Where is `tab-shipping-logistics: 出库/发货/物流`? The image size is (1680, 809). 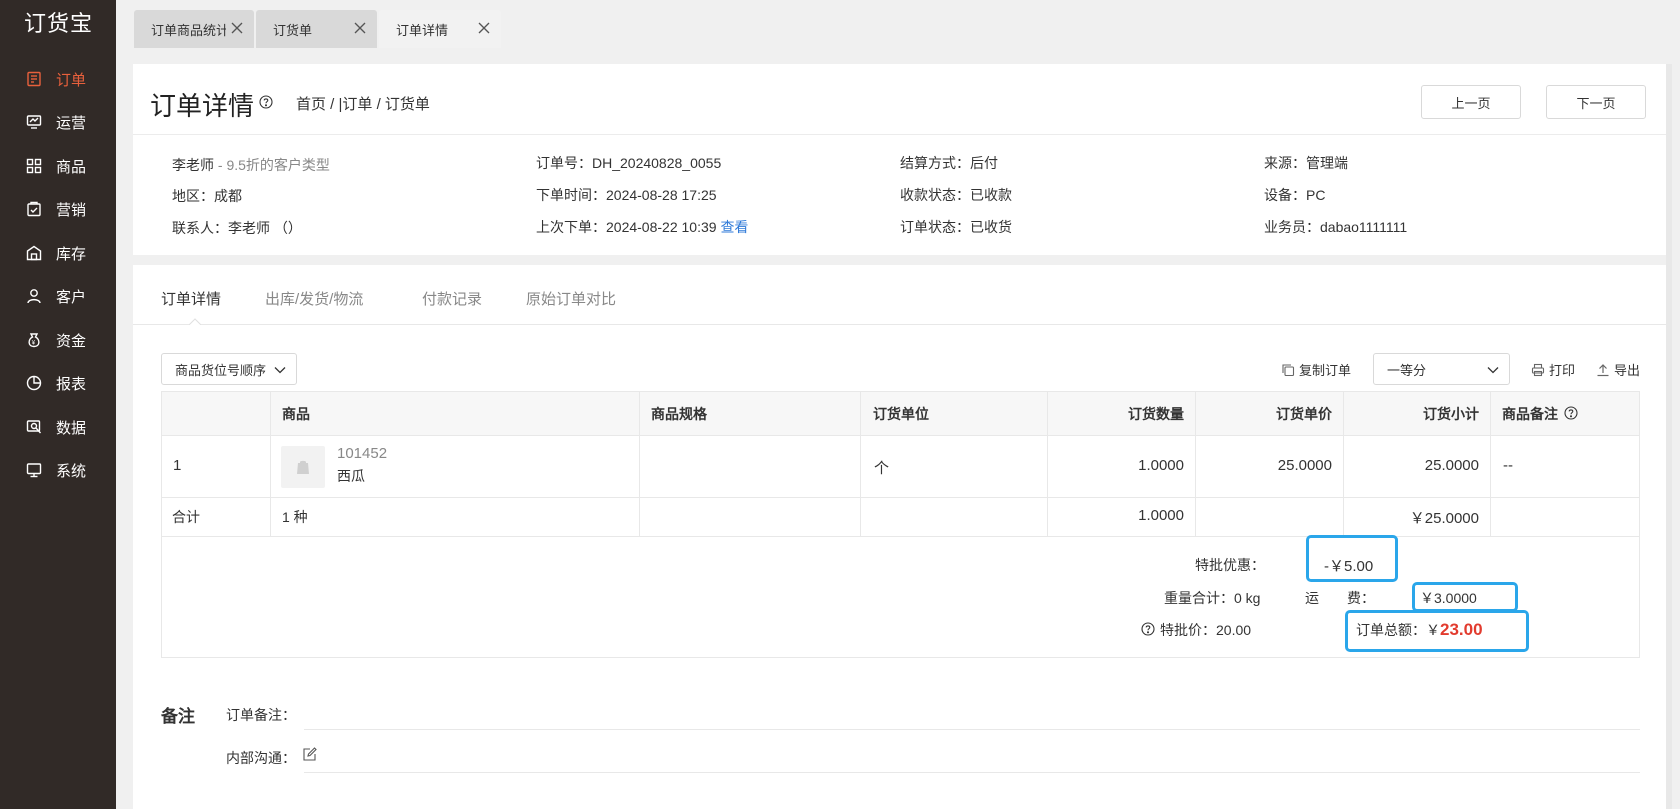
tab-shipping-logistics: 出库/发货/物流 is located at coordinates (314, 298).